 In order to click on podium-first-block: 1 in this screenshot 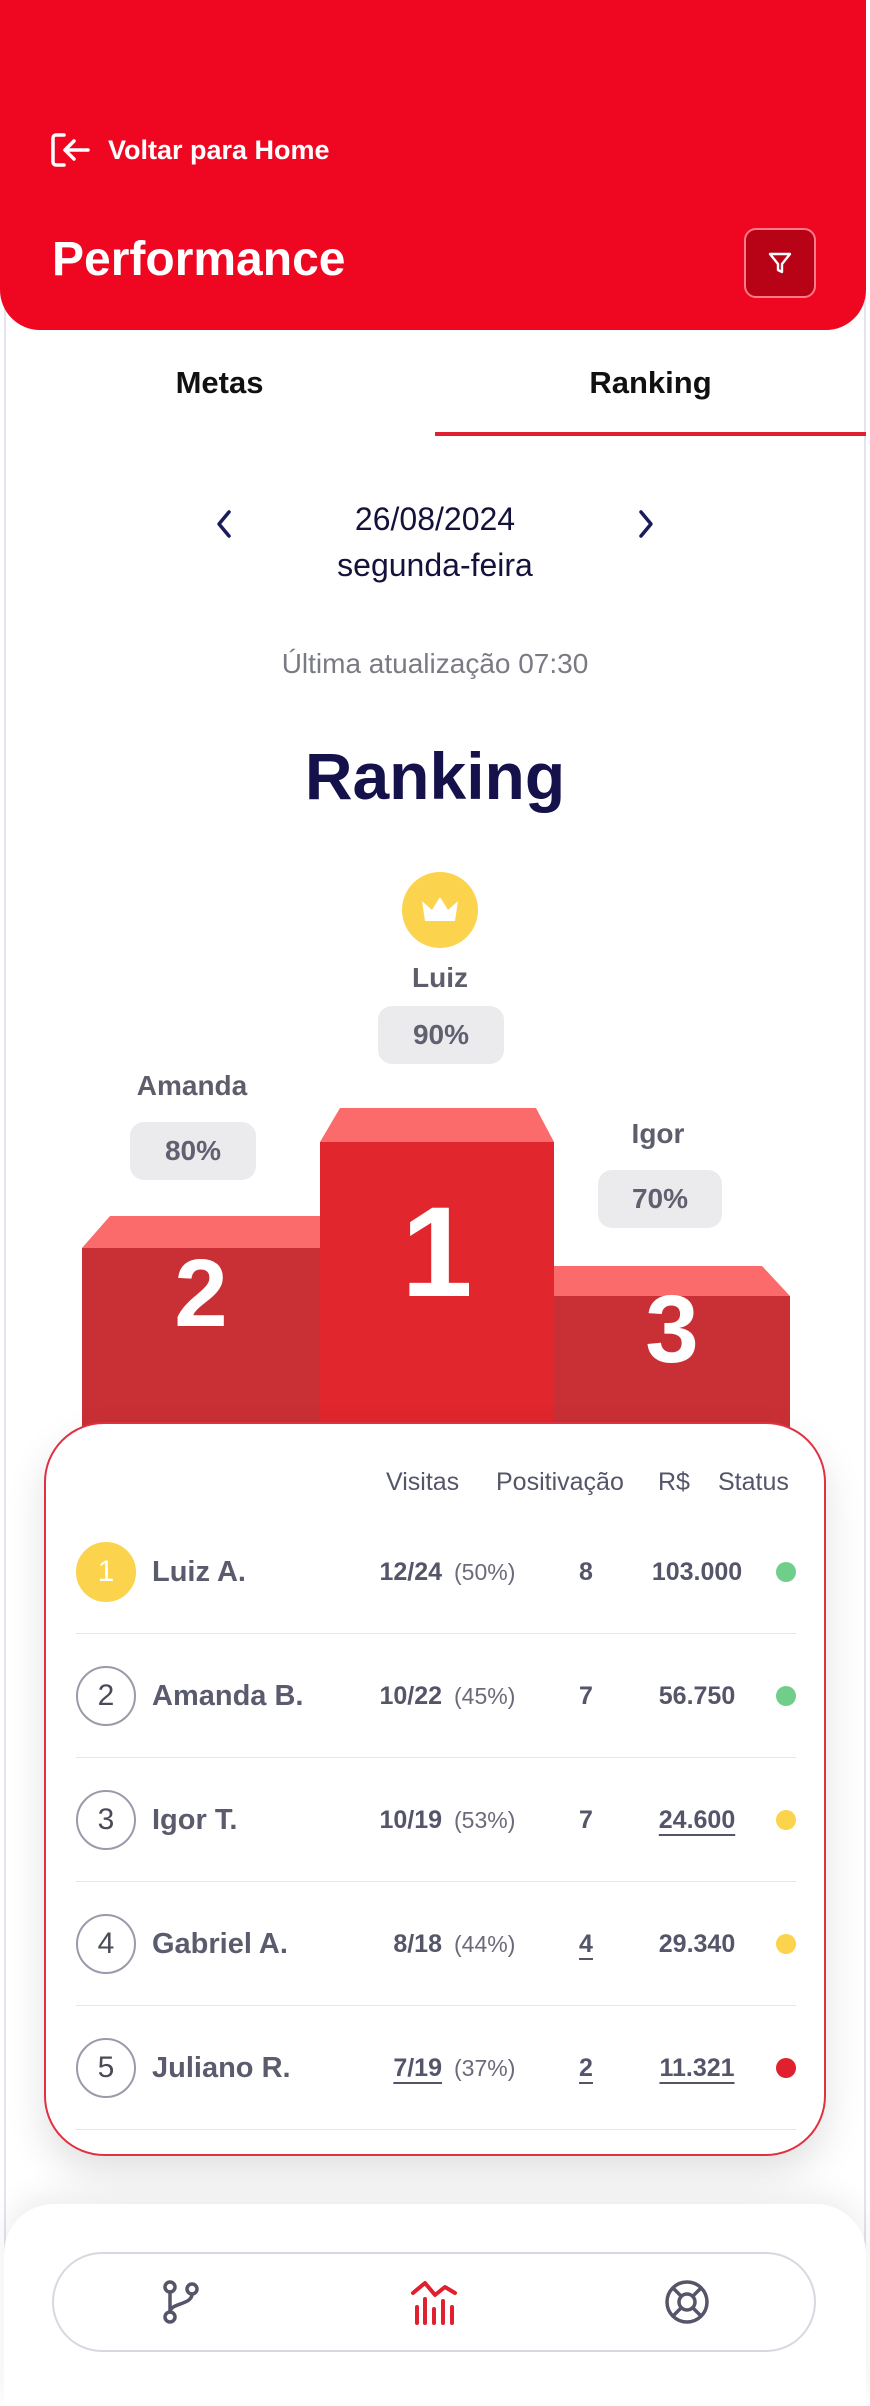, I will do `click(437, 1274)`.